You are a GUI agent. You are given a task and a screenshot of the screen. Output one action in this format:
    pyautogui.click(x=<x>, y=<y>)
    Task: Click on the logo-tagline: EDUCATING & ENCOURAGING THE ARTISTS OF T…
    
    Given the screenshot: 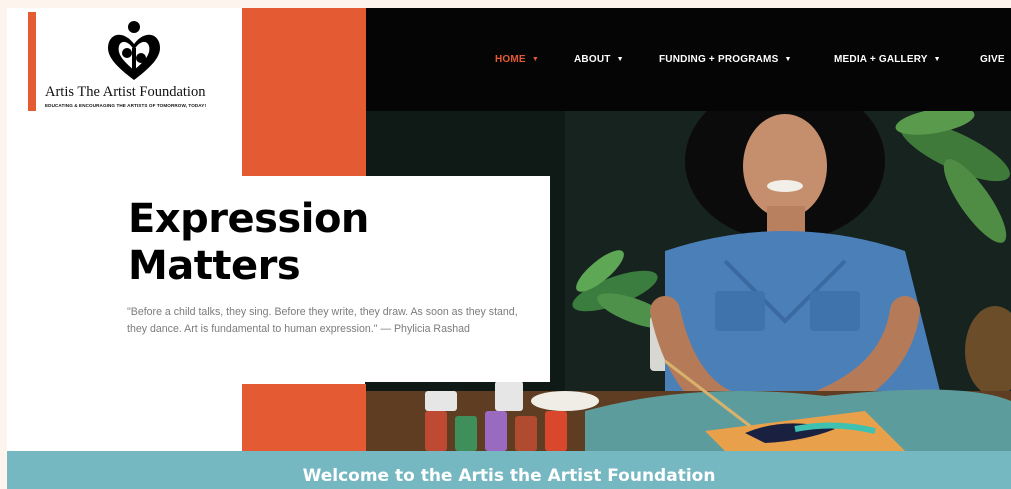 What is the action you would take?
    pyautogui.click(x=126, y=105)
    